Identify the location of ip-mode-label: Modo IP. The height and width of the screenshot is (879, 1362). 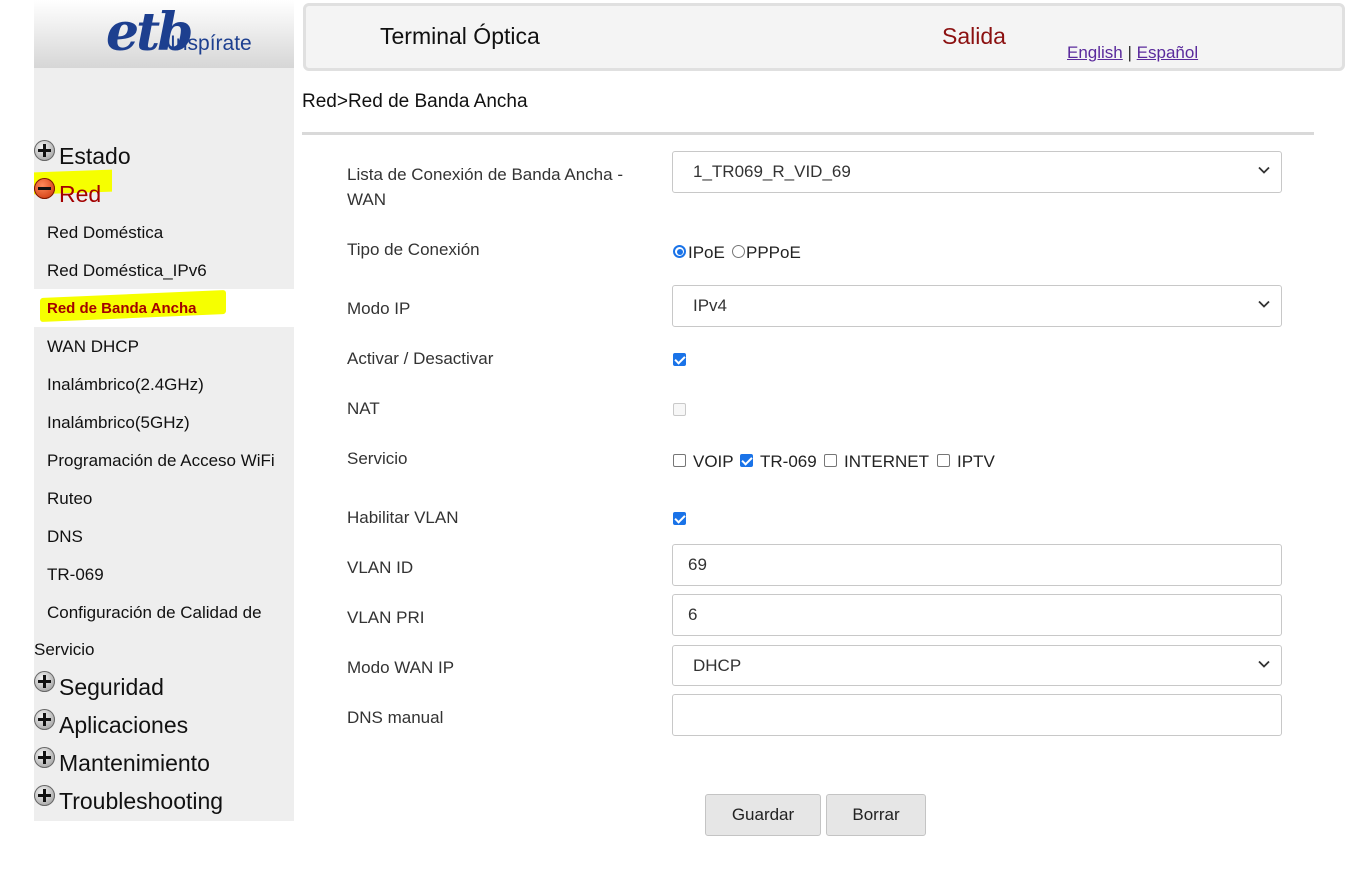
(379, 308).